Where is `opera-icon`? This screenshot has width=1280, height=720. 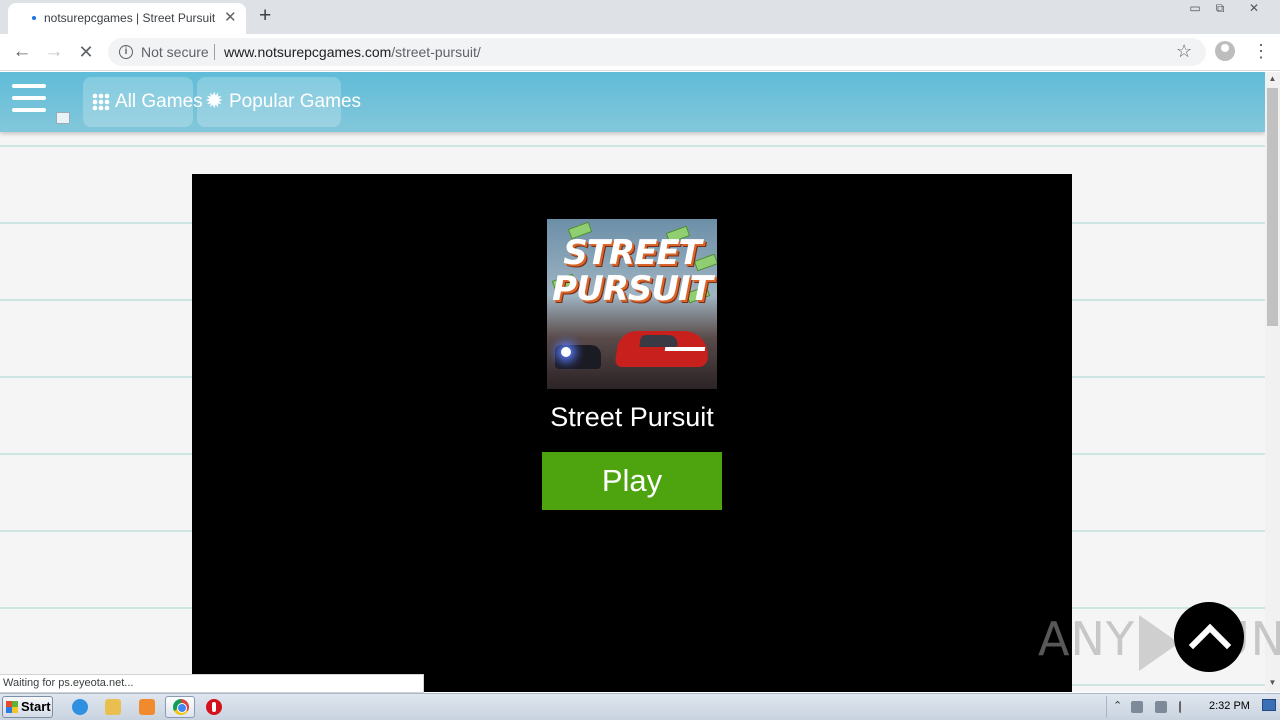
opera-icon is located at coordinates (214, 707).